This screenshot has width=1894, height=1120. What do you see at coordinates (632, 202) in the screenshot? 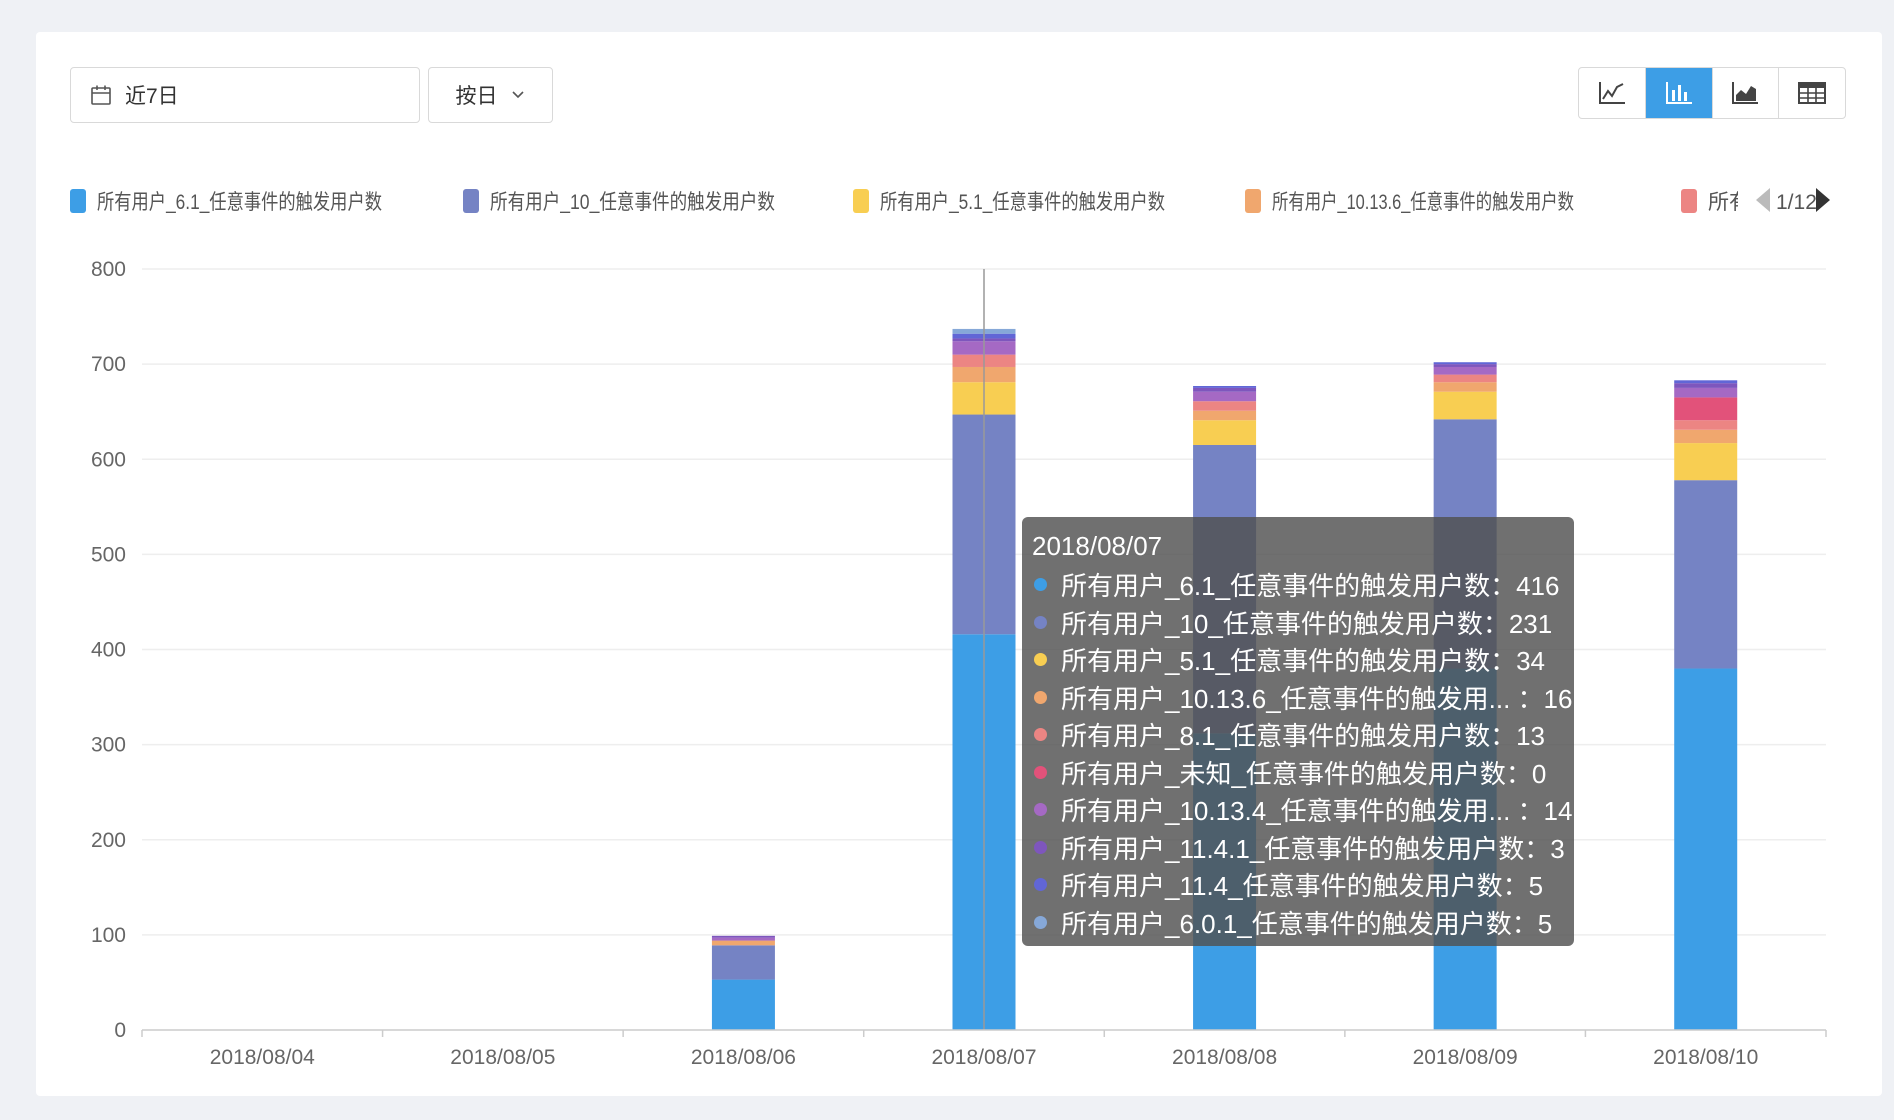
I see `legend-label: 所有用户_10_任意事件的触发用户数` at bounding box center [632, 202].